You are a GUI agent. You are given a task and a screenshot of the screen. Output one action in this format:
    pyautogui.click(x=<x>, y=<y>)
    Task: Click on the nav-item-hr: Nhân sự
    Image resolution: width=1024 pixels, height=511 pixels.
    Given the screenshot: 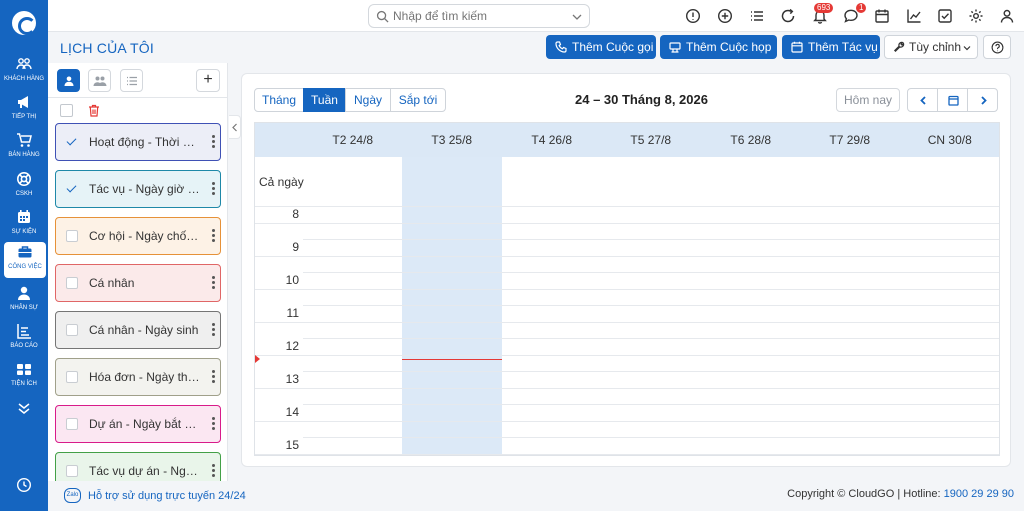 What is the action you would take?
    pyautogui.click(x=24, y=301)
    